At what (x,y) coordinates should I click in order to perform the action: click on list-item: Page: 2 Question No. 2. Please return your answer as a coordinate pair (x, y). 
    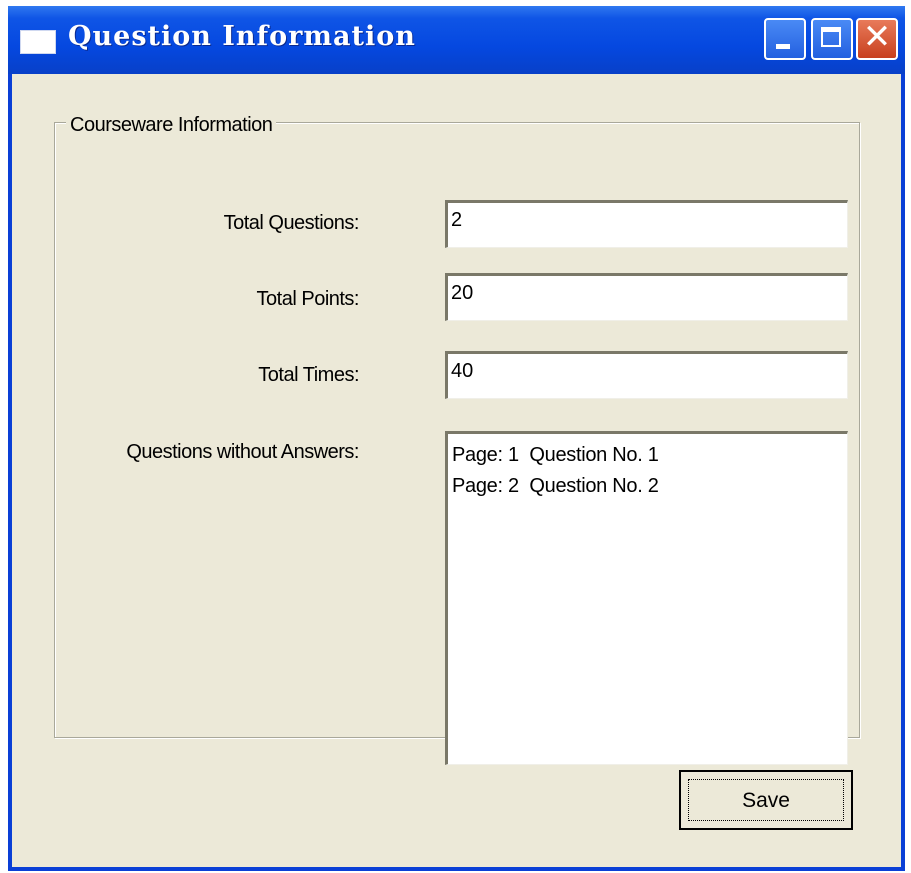
    Looking at the image, I should click on (649, 486).